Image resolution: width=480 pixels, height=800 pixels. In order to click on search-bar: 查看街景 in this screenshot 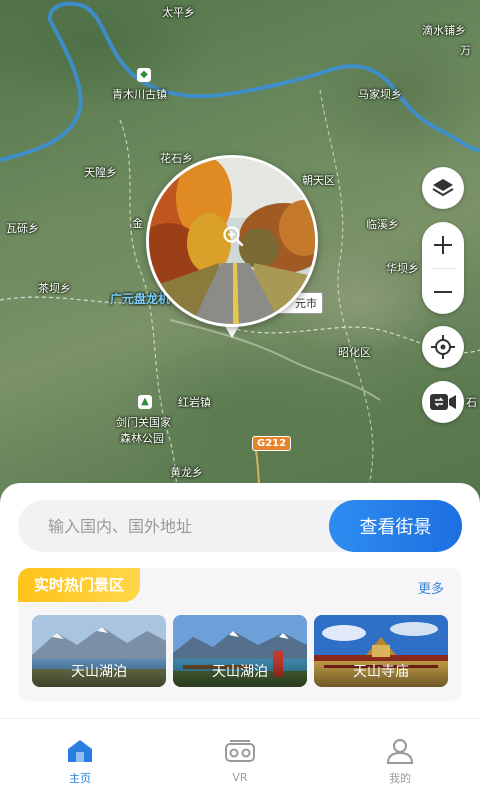, I will do `click(240, 526)`.